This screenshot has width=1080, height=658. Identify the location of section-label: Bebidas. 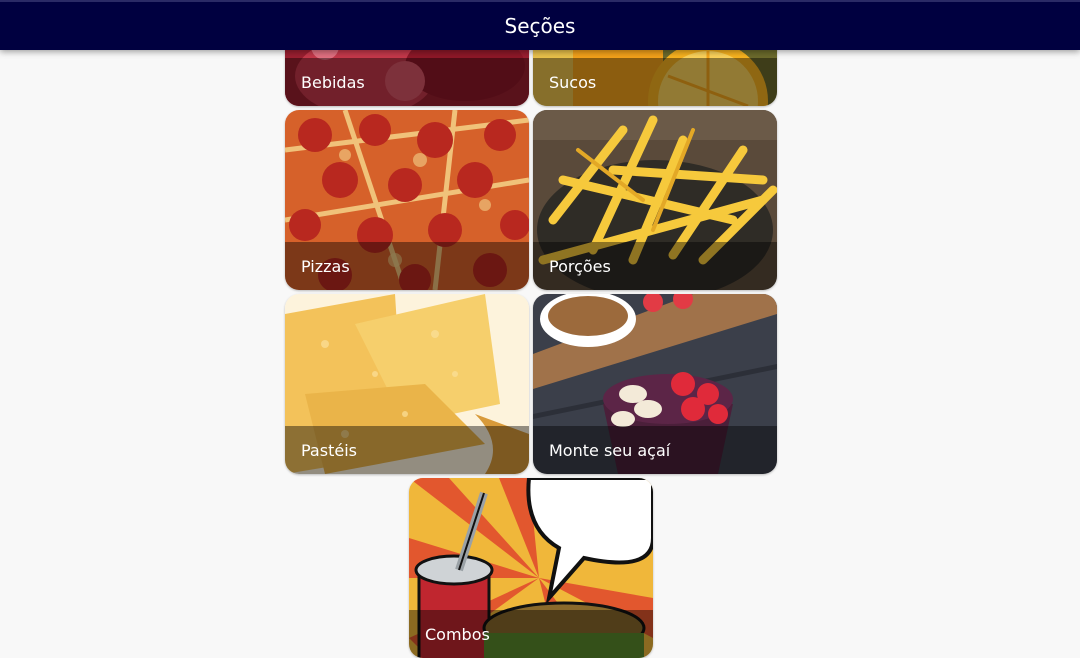
(333, 82).